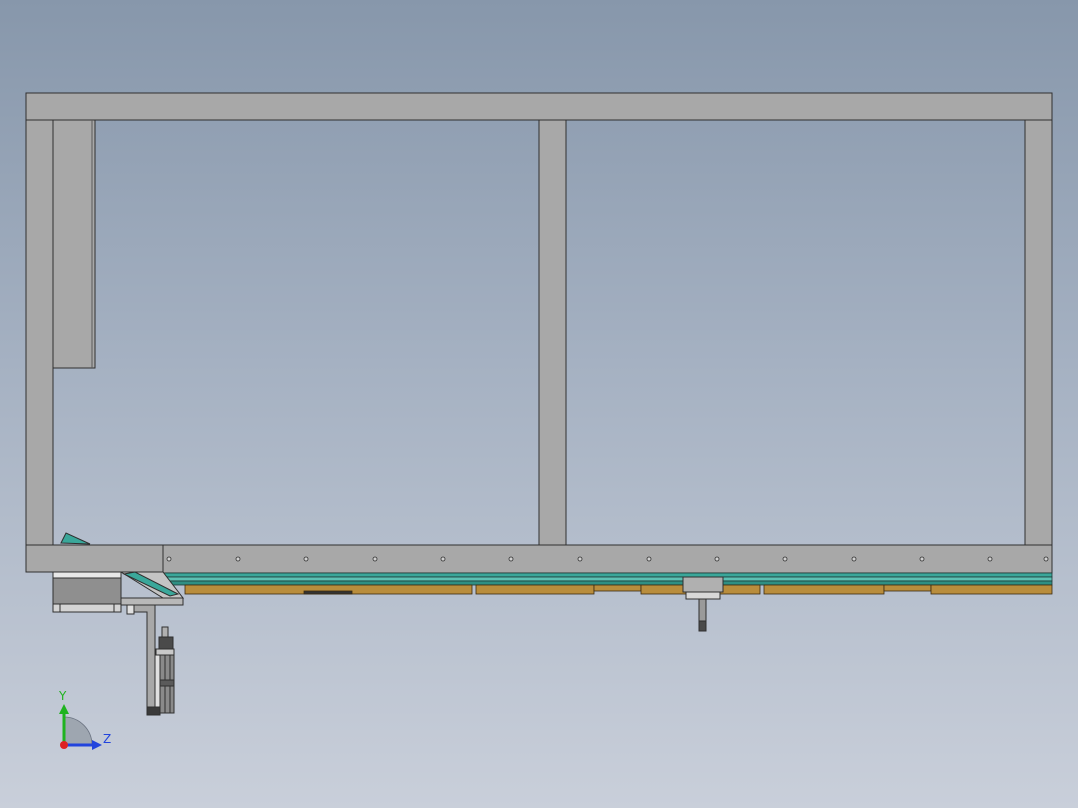 This screenshot has height=808, width=1078. Describe the element at coordinates (74, 244) in the screenshot. I see `left-cabinet-panel` at that location.